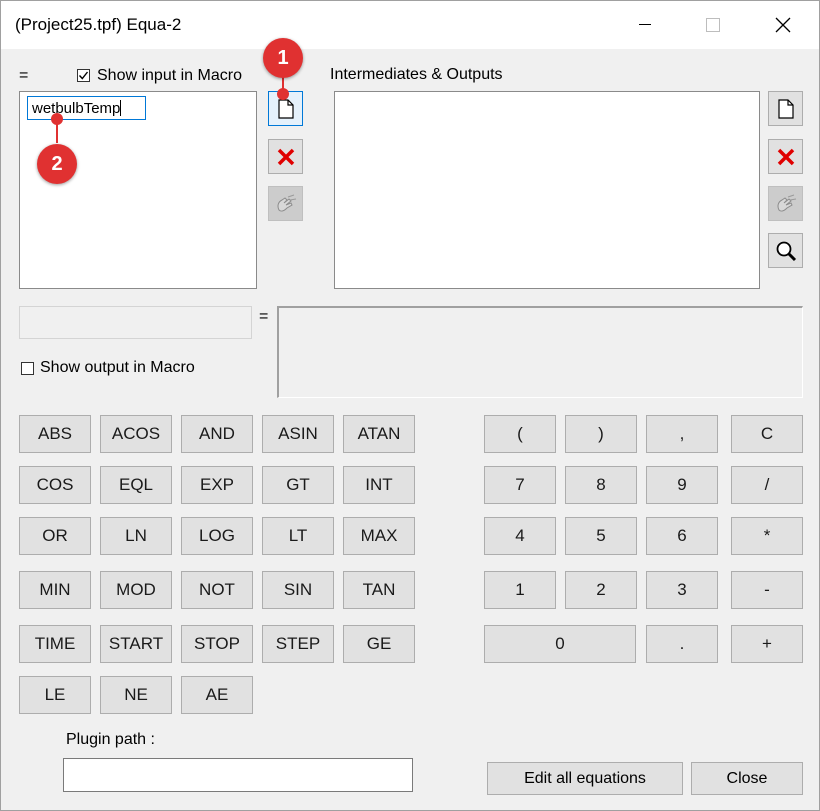 Image resolution: width=820 pixels, height=811 pixels. What do you see at coordinates (601, 536) in the screenshot?
I see `num-key-5: 5` at bounding box center [601, 536].